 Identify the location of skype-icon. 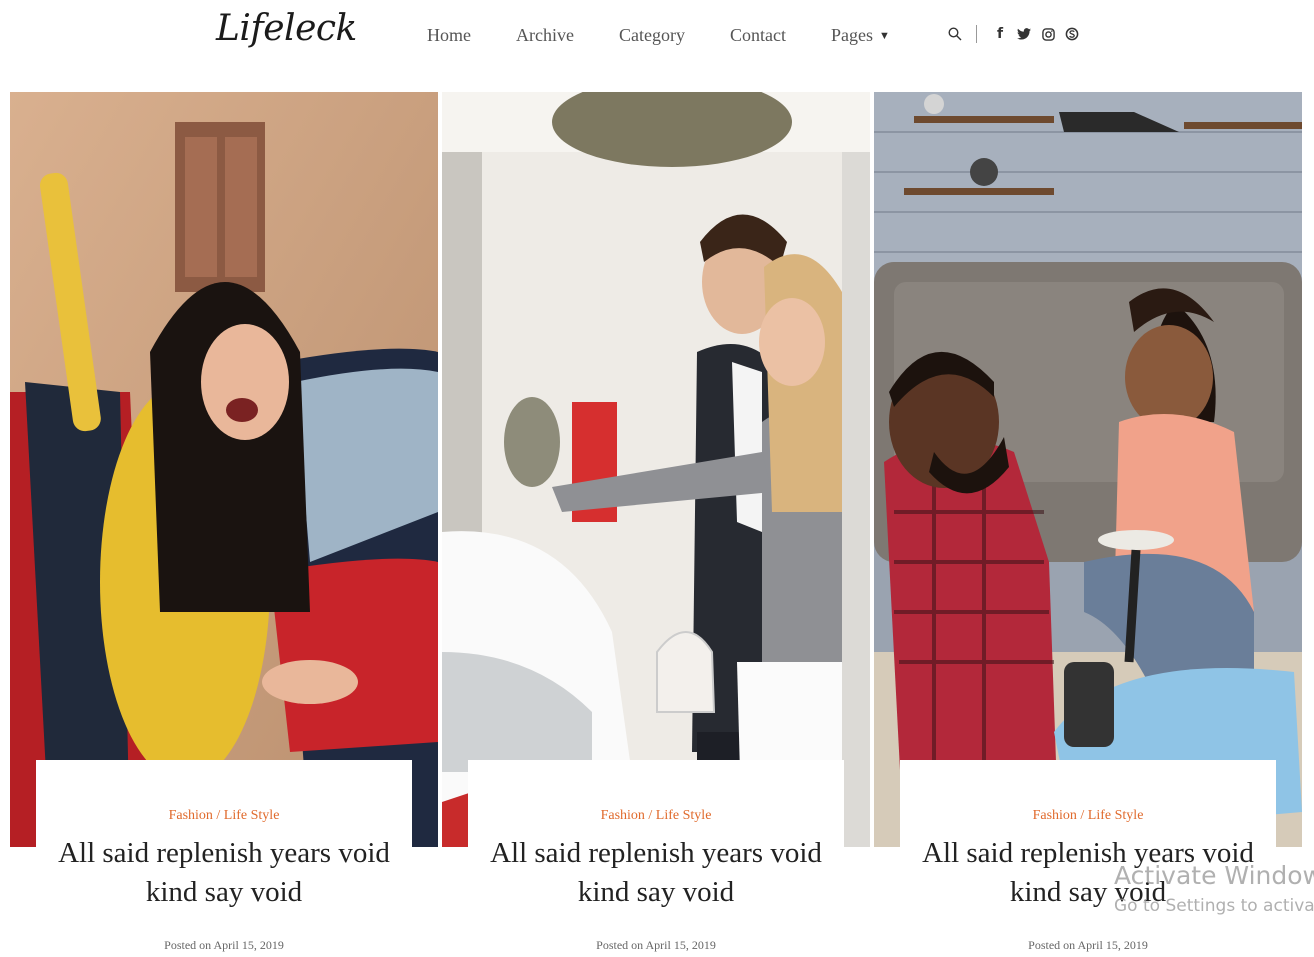
(1072, 34).